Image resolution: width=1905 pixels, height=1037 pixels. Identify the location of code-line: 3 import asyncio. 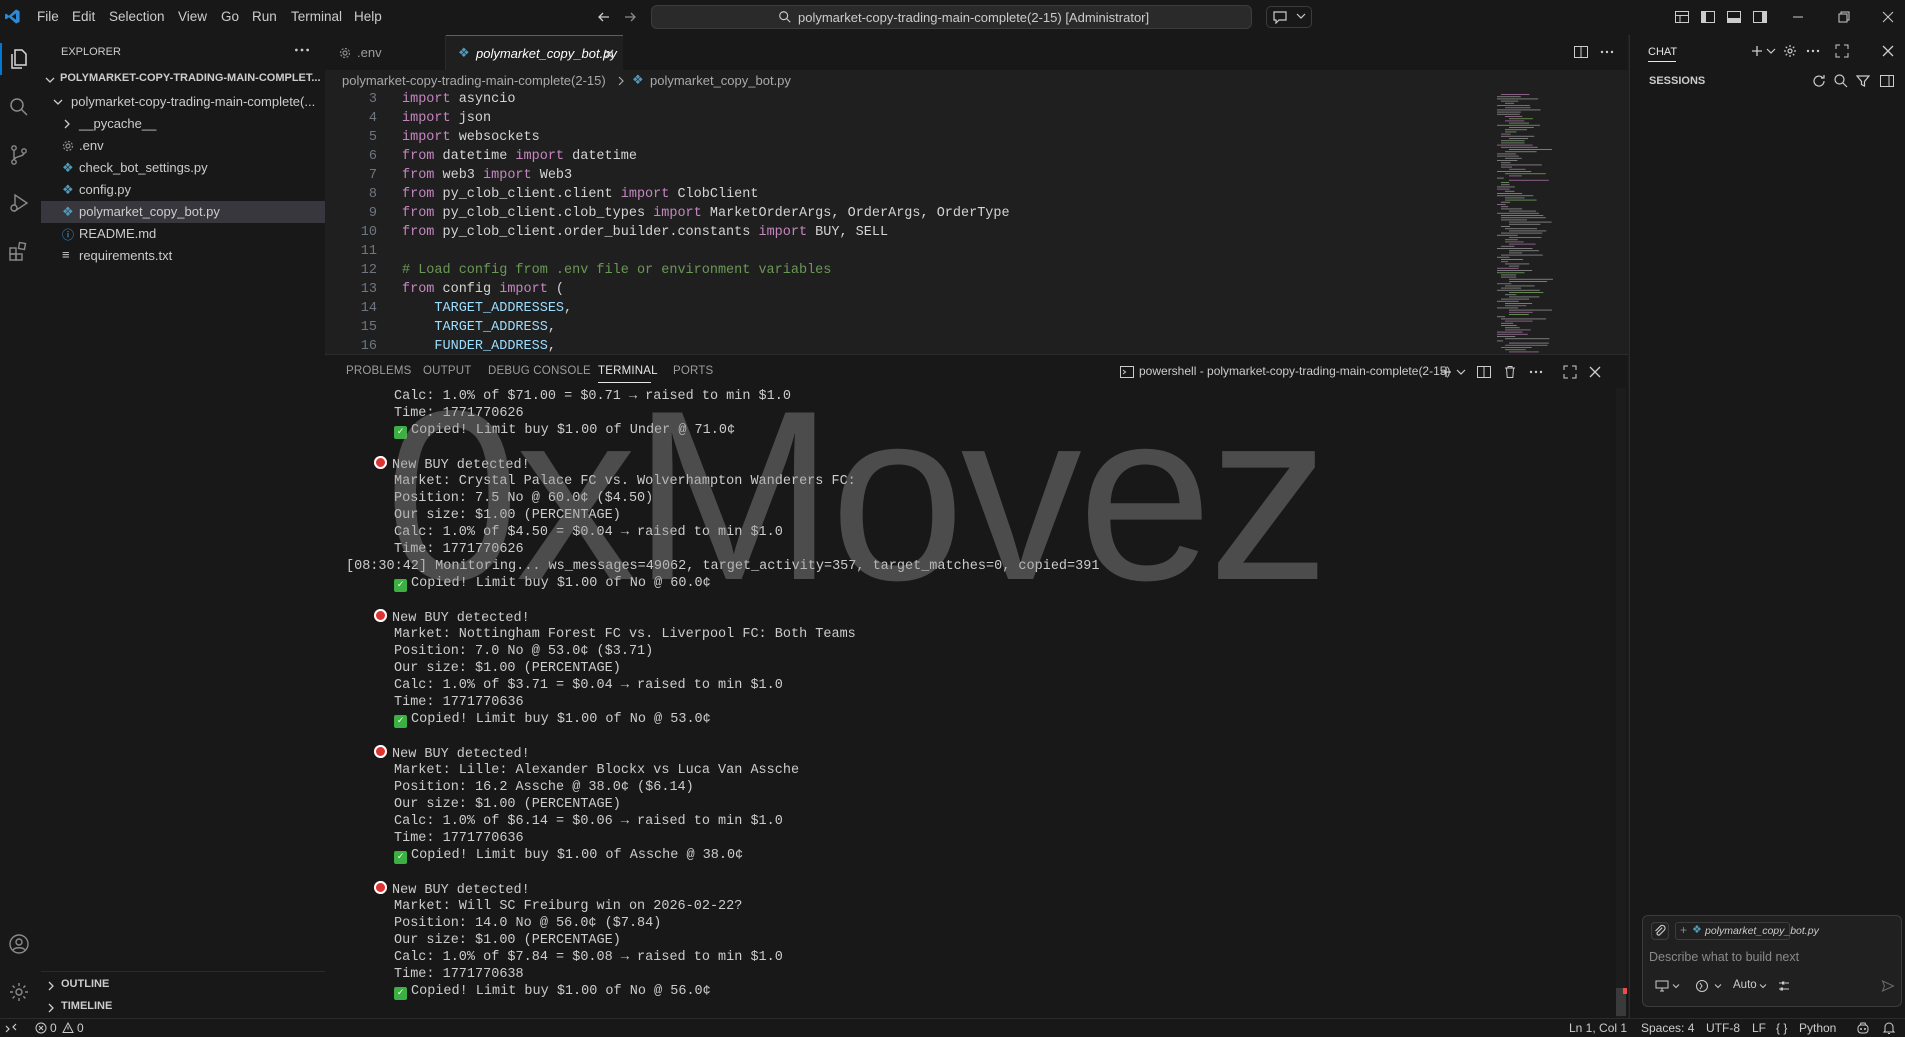
(905, 100).